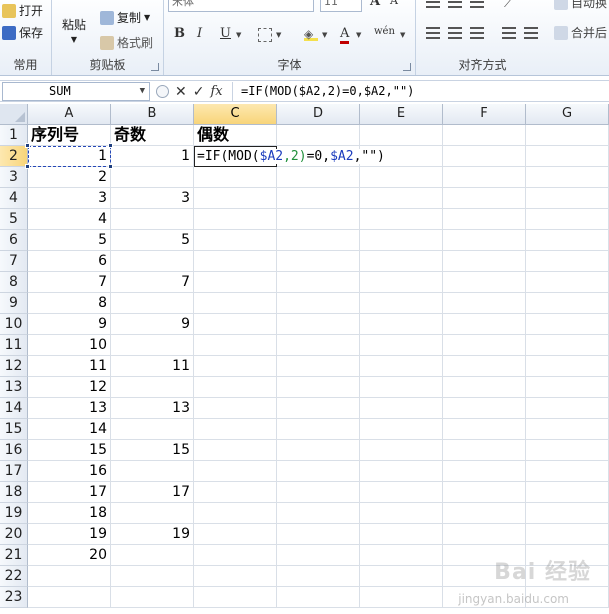 This screenshot has width=609, height=614. Describe the element at coordinates (484, 471) in the screenshot. I see `cell-f17` at that location.